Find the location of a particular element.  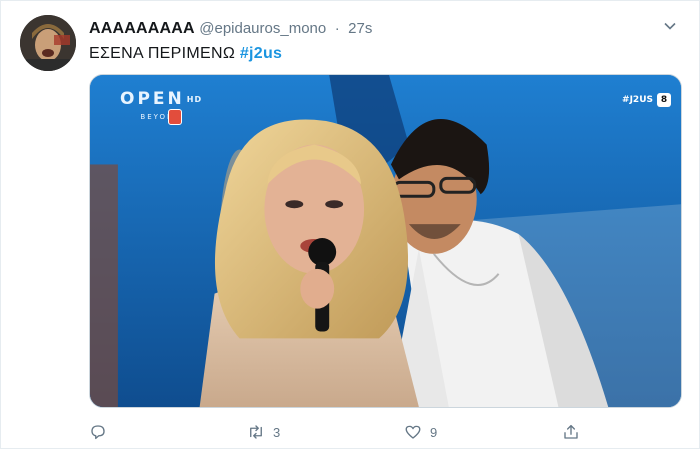

channel-logo: OPEN HD BEYOND is located at coordinates (161, 108).